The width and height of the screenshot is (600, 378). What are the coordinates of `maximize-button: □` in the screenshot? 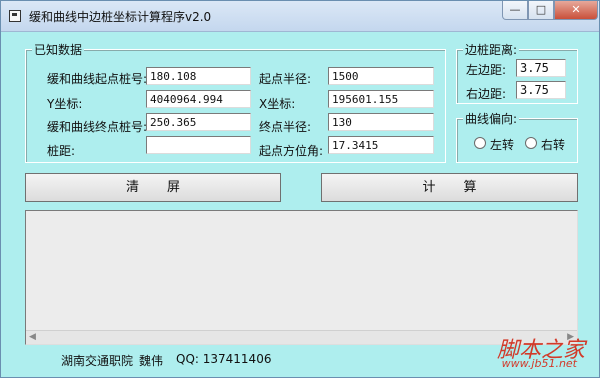 It's located at (541, 10).